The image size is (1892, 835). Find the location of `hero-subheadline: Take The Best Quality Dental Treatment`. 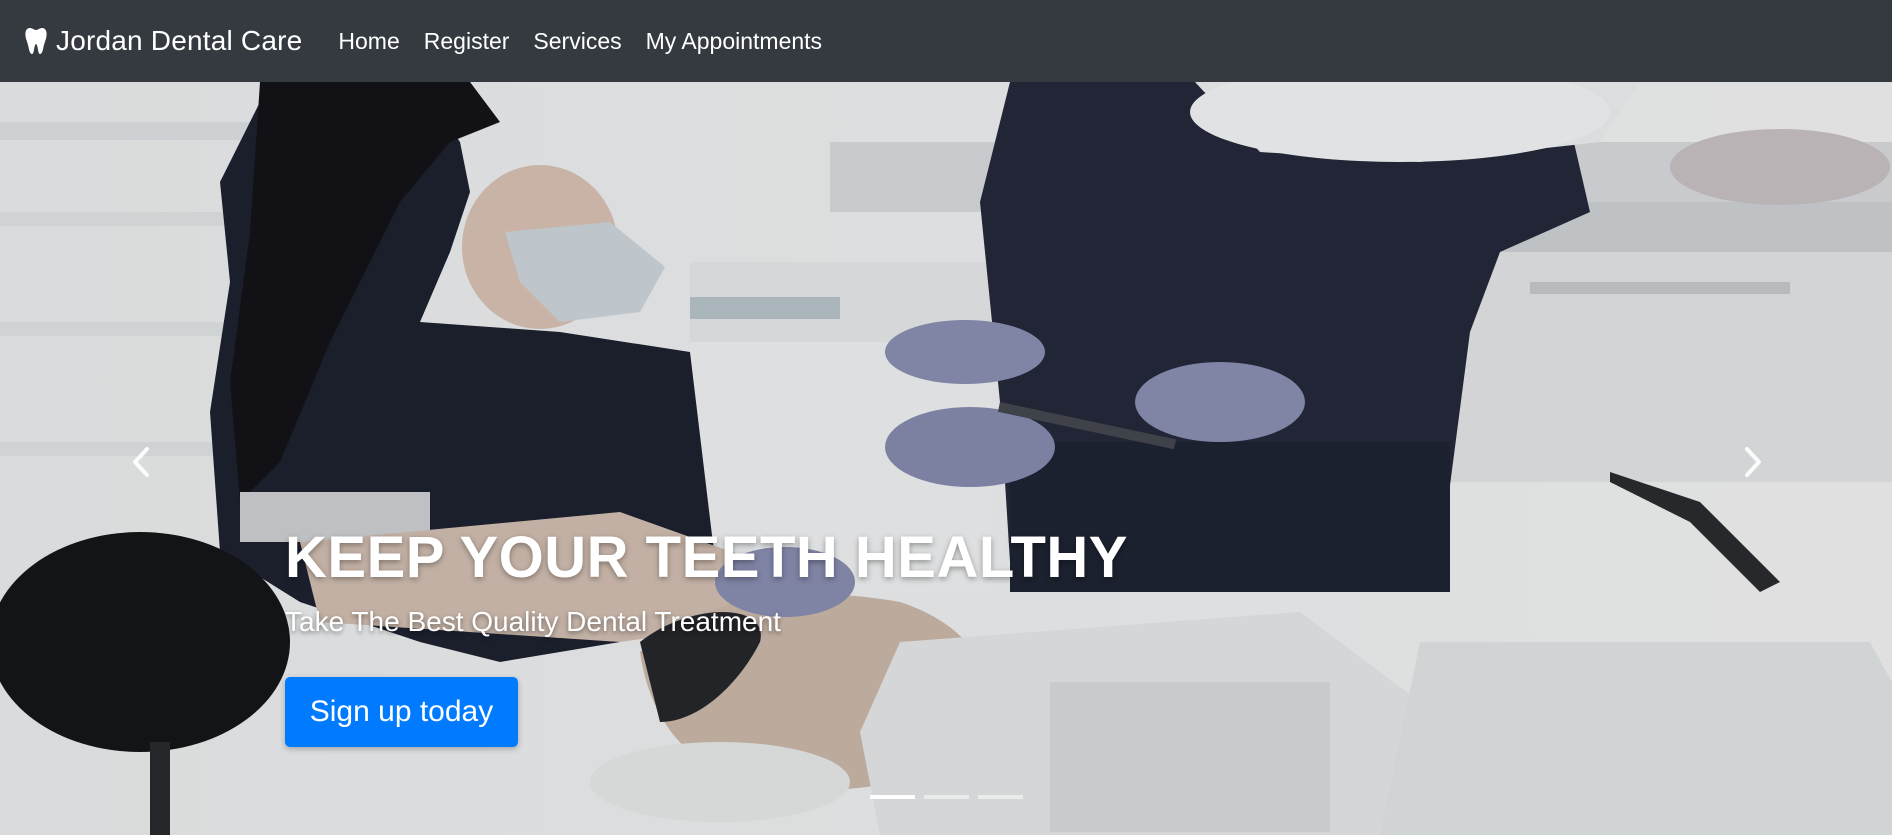

hero-subheadline: Take The Best Quality Dental Treatment is located at coordinates (533, 621).